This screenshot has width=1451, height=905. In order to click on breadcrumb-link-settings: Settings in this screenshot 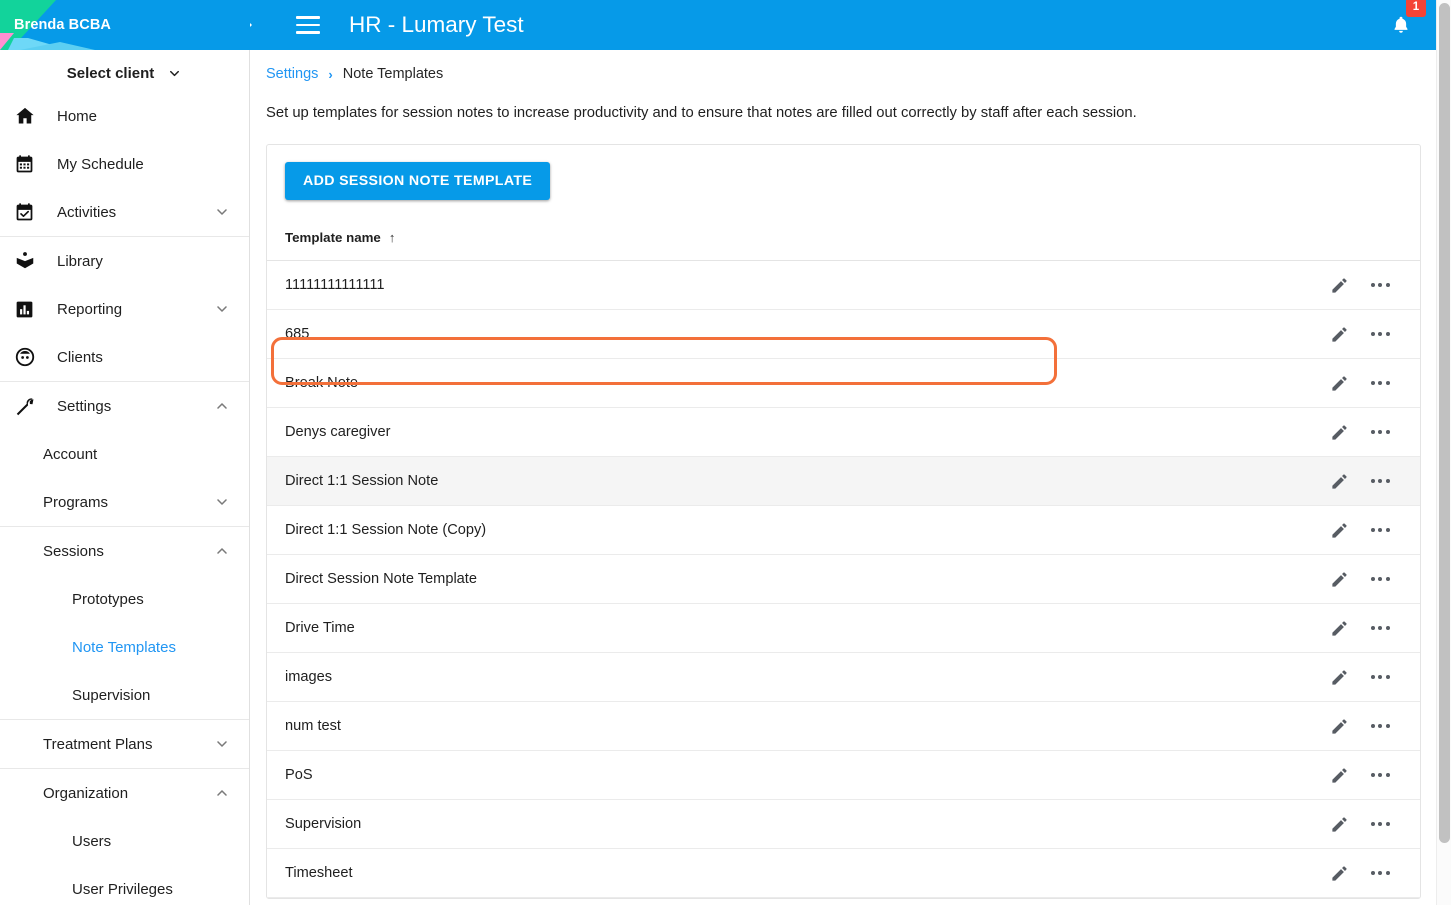, I will do `click(292, 74)`.